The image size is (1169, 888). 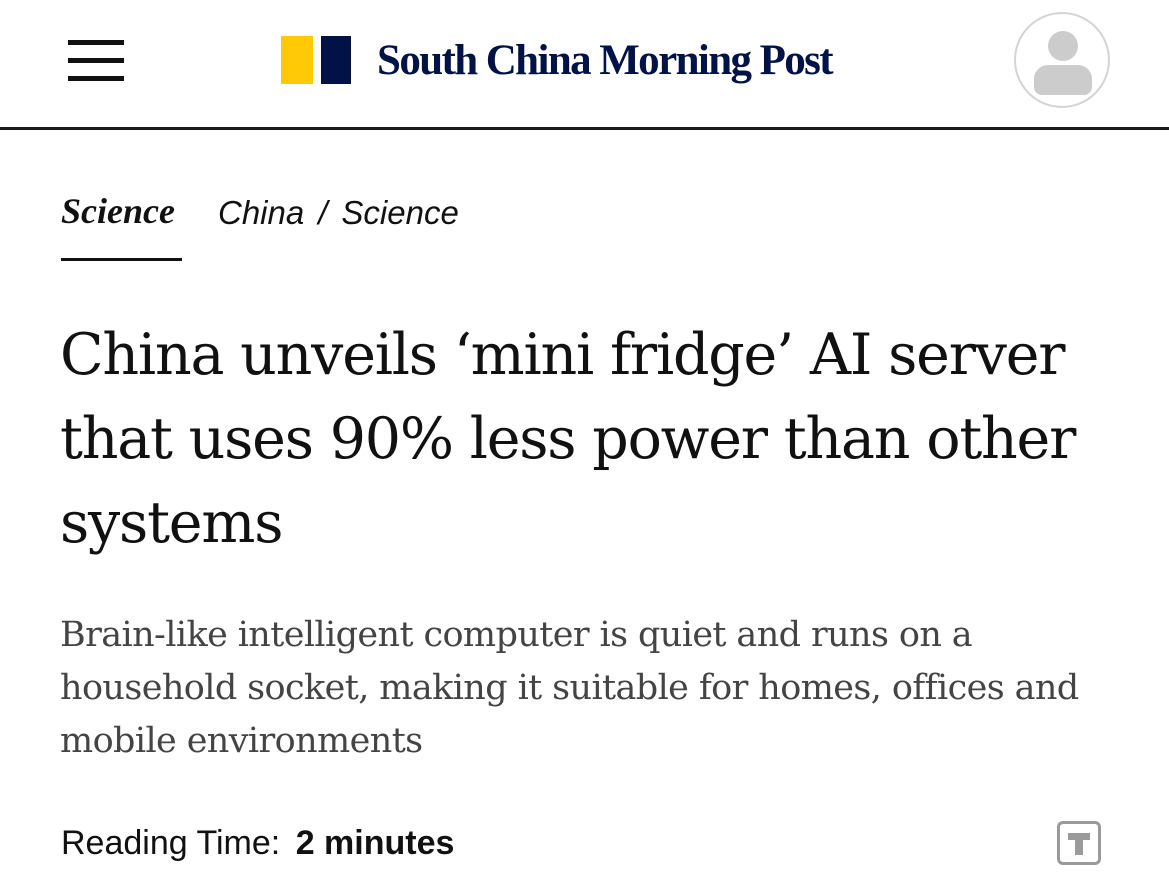 I want to click on active-tab-underline, so click(x=121, y=259).